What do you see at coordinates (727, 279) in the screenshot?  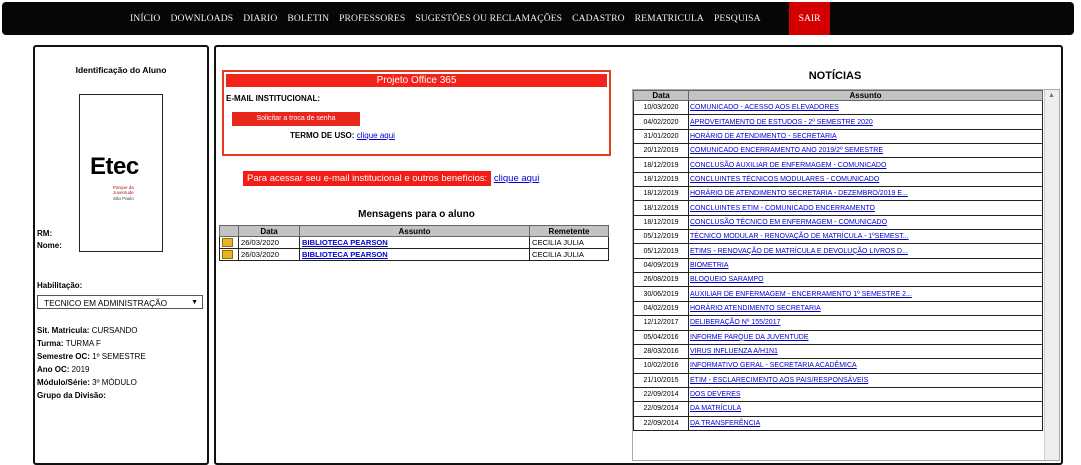 I see `news-subject-link: BLOQUEIO SARAMPO` at bounding box center [727, 279].